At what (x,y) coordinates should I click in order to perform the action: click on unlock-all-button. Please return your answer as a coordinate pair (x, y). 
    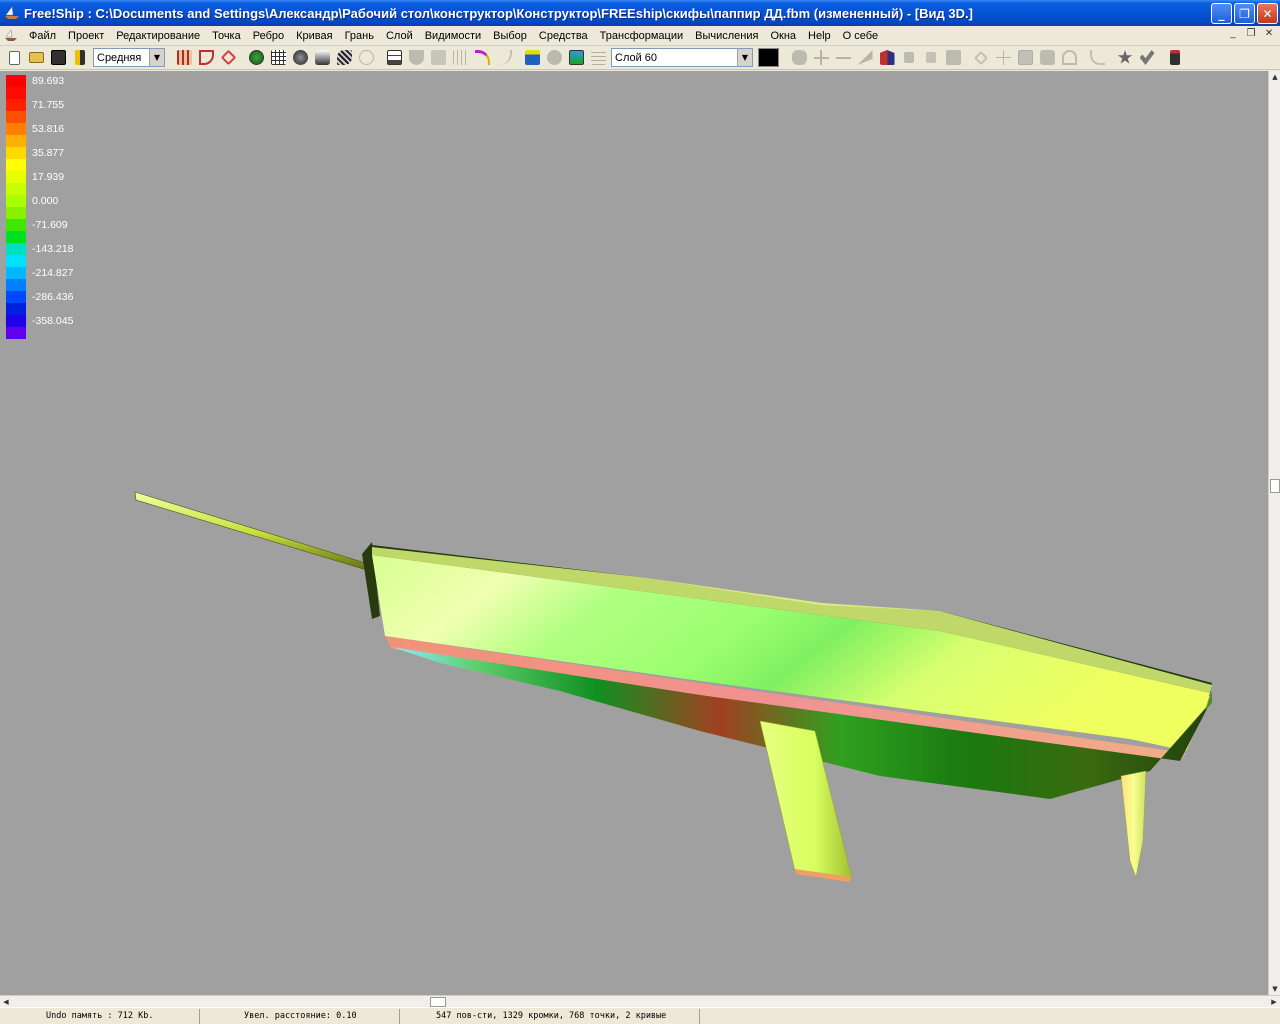
    Looking at the image, I should click on (953, 58).